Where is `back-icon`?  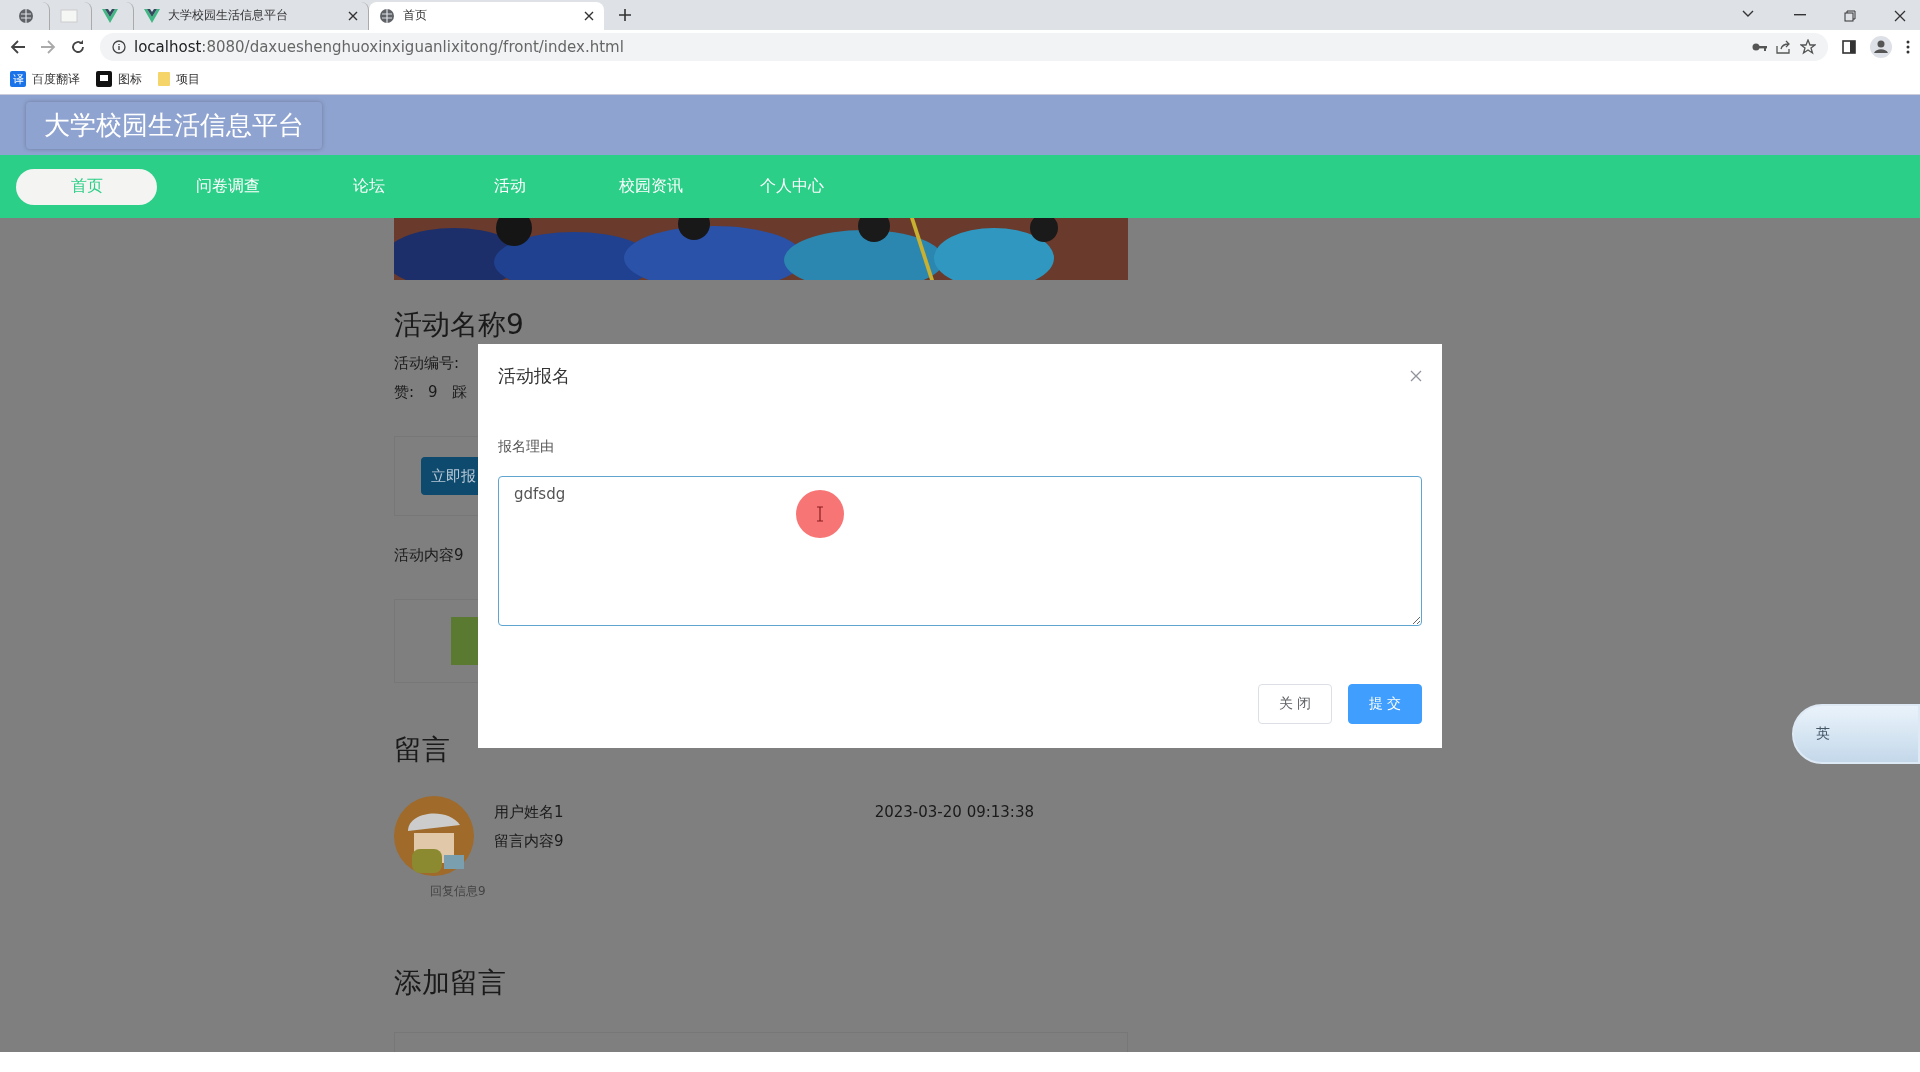 back-icon is located at coordinates (18, 46).